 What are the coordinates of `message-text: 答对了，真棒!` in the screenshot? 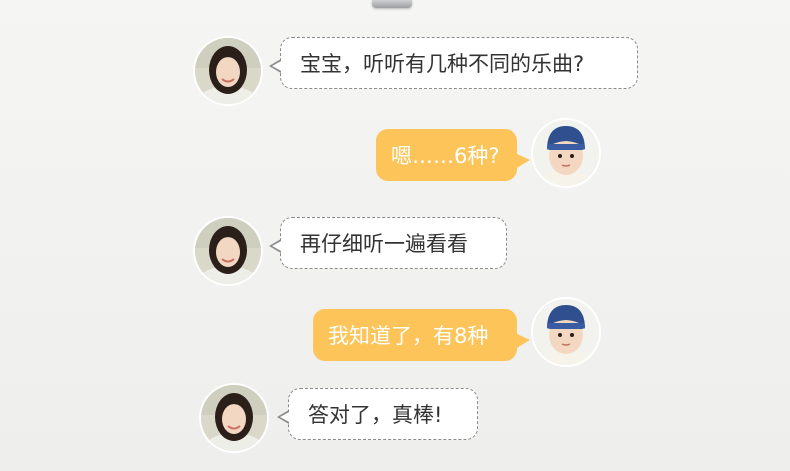 It's located at (375, 415).